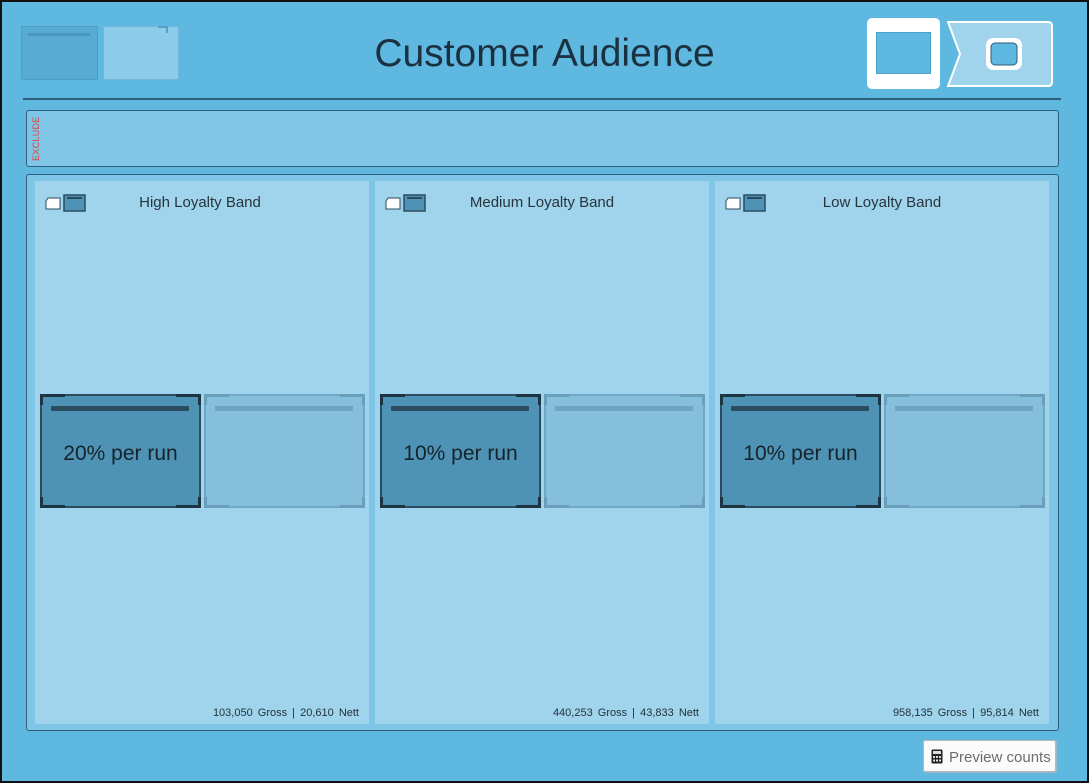  I want to click on view-expanded-button, so click(999, 54).